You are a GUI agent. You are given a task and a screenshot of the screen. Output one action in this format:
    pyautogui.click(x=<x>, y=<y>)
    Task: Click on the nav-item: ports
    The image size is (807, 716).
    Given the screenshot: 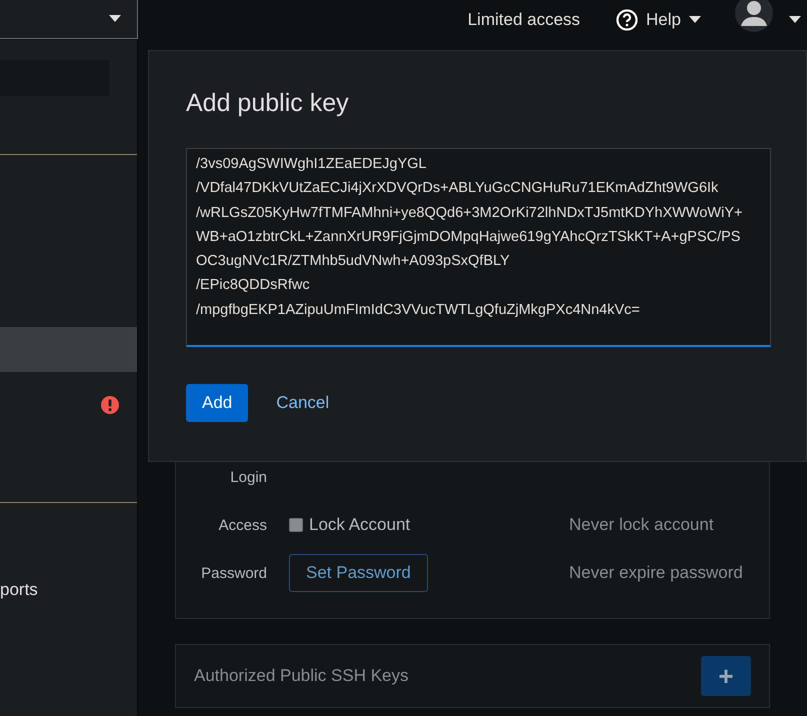 What is the action you would take?
    pyautogui.click(x=19, y=590)
    